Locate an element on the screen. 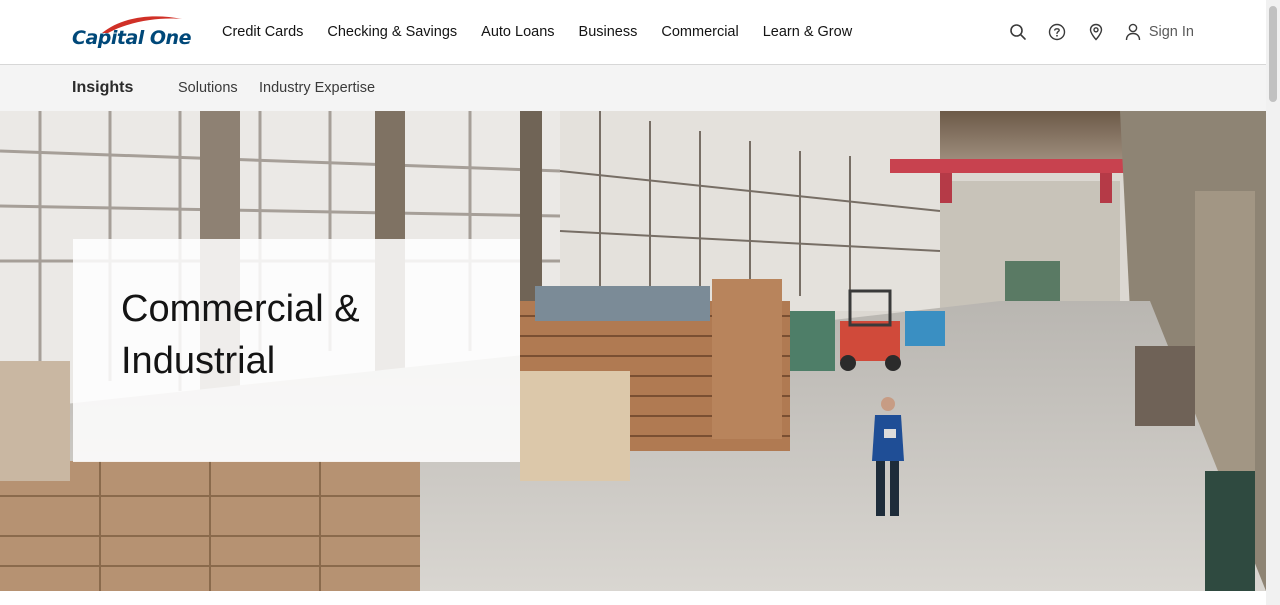  nav-learn-grow: Learn & Grow is located at coordinates (807, 32).